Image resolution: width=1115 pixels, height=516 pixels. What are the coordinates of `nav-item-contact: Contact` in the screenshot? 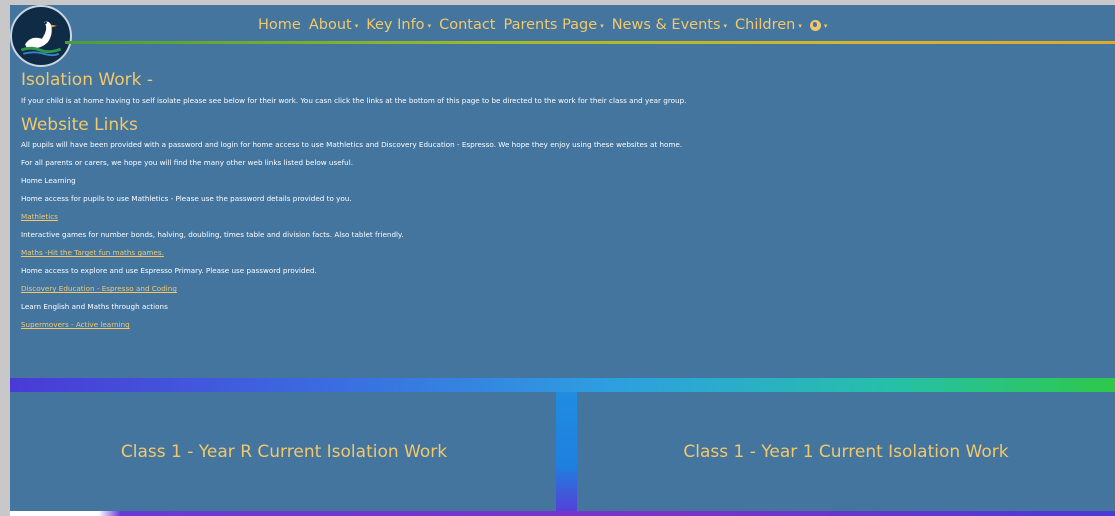 It's located at (467, 25).